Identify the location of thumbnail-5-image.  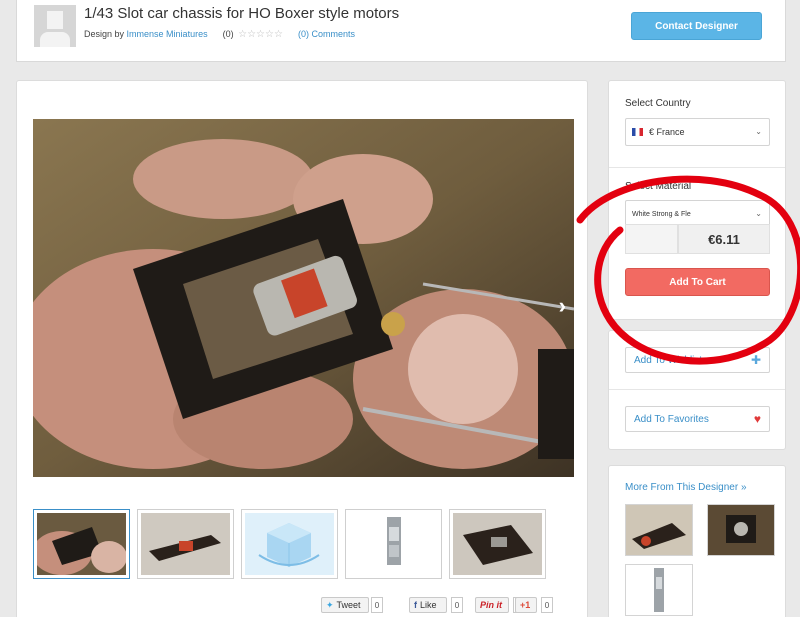
(497, 544).